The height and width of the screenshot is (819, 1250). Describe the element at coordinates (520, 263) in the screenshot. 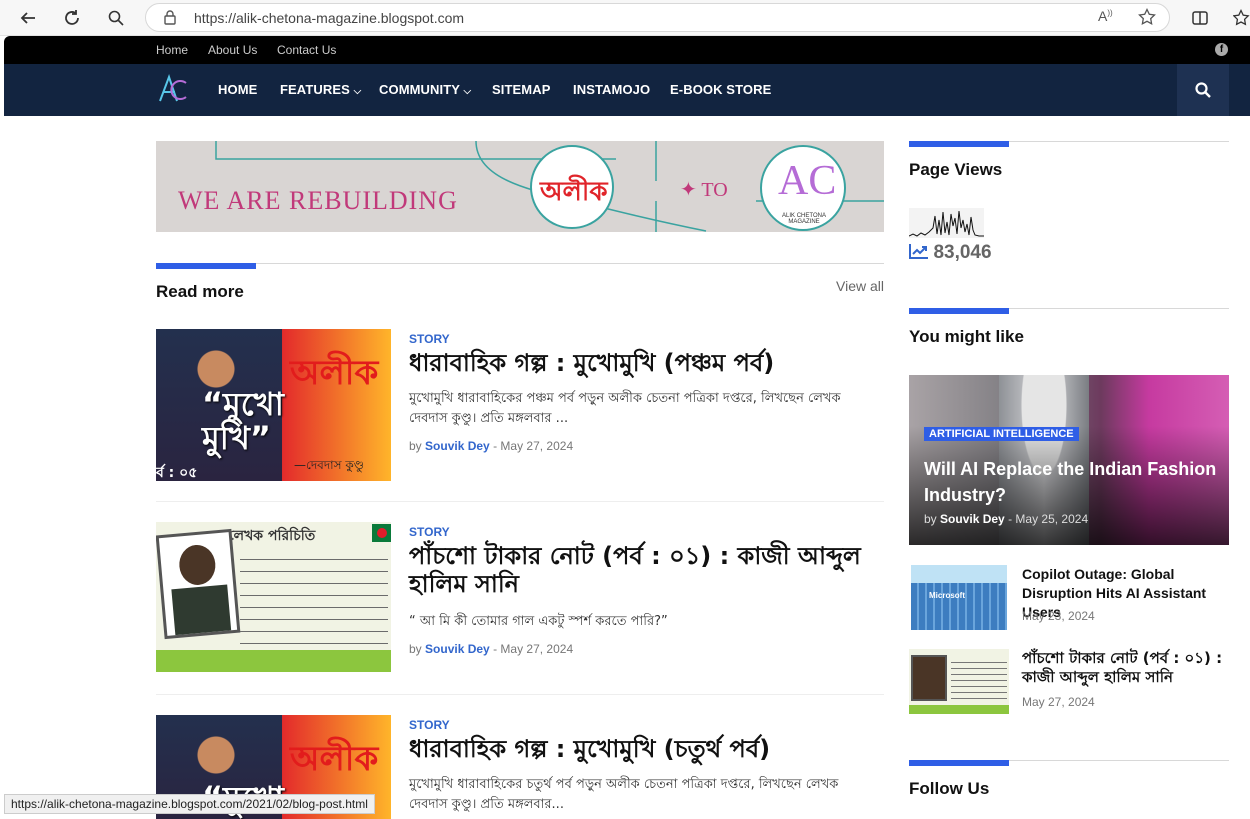

I see `read-more-divider` at that location.